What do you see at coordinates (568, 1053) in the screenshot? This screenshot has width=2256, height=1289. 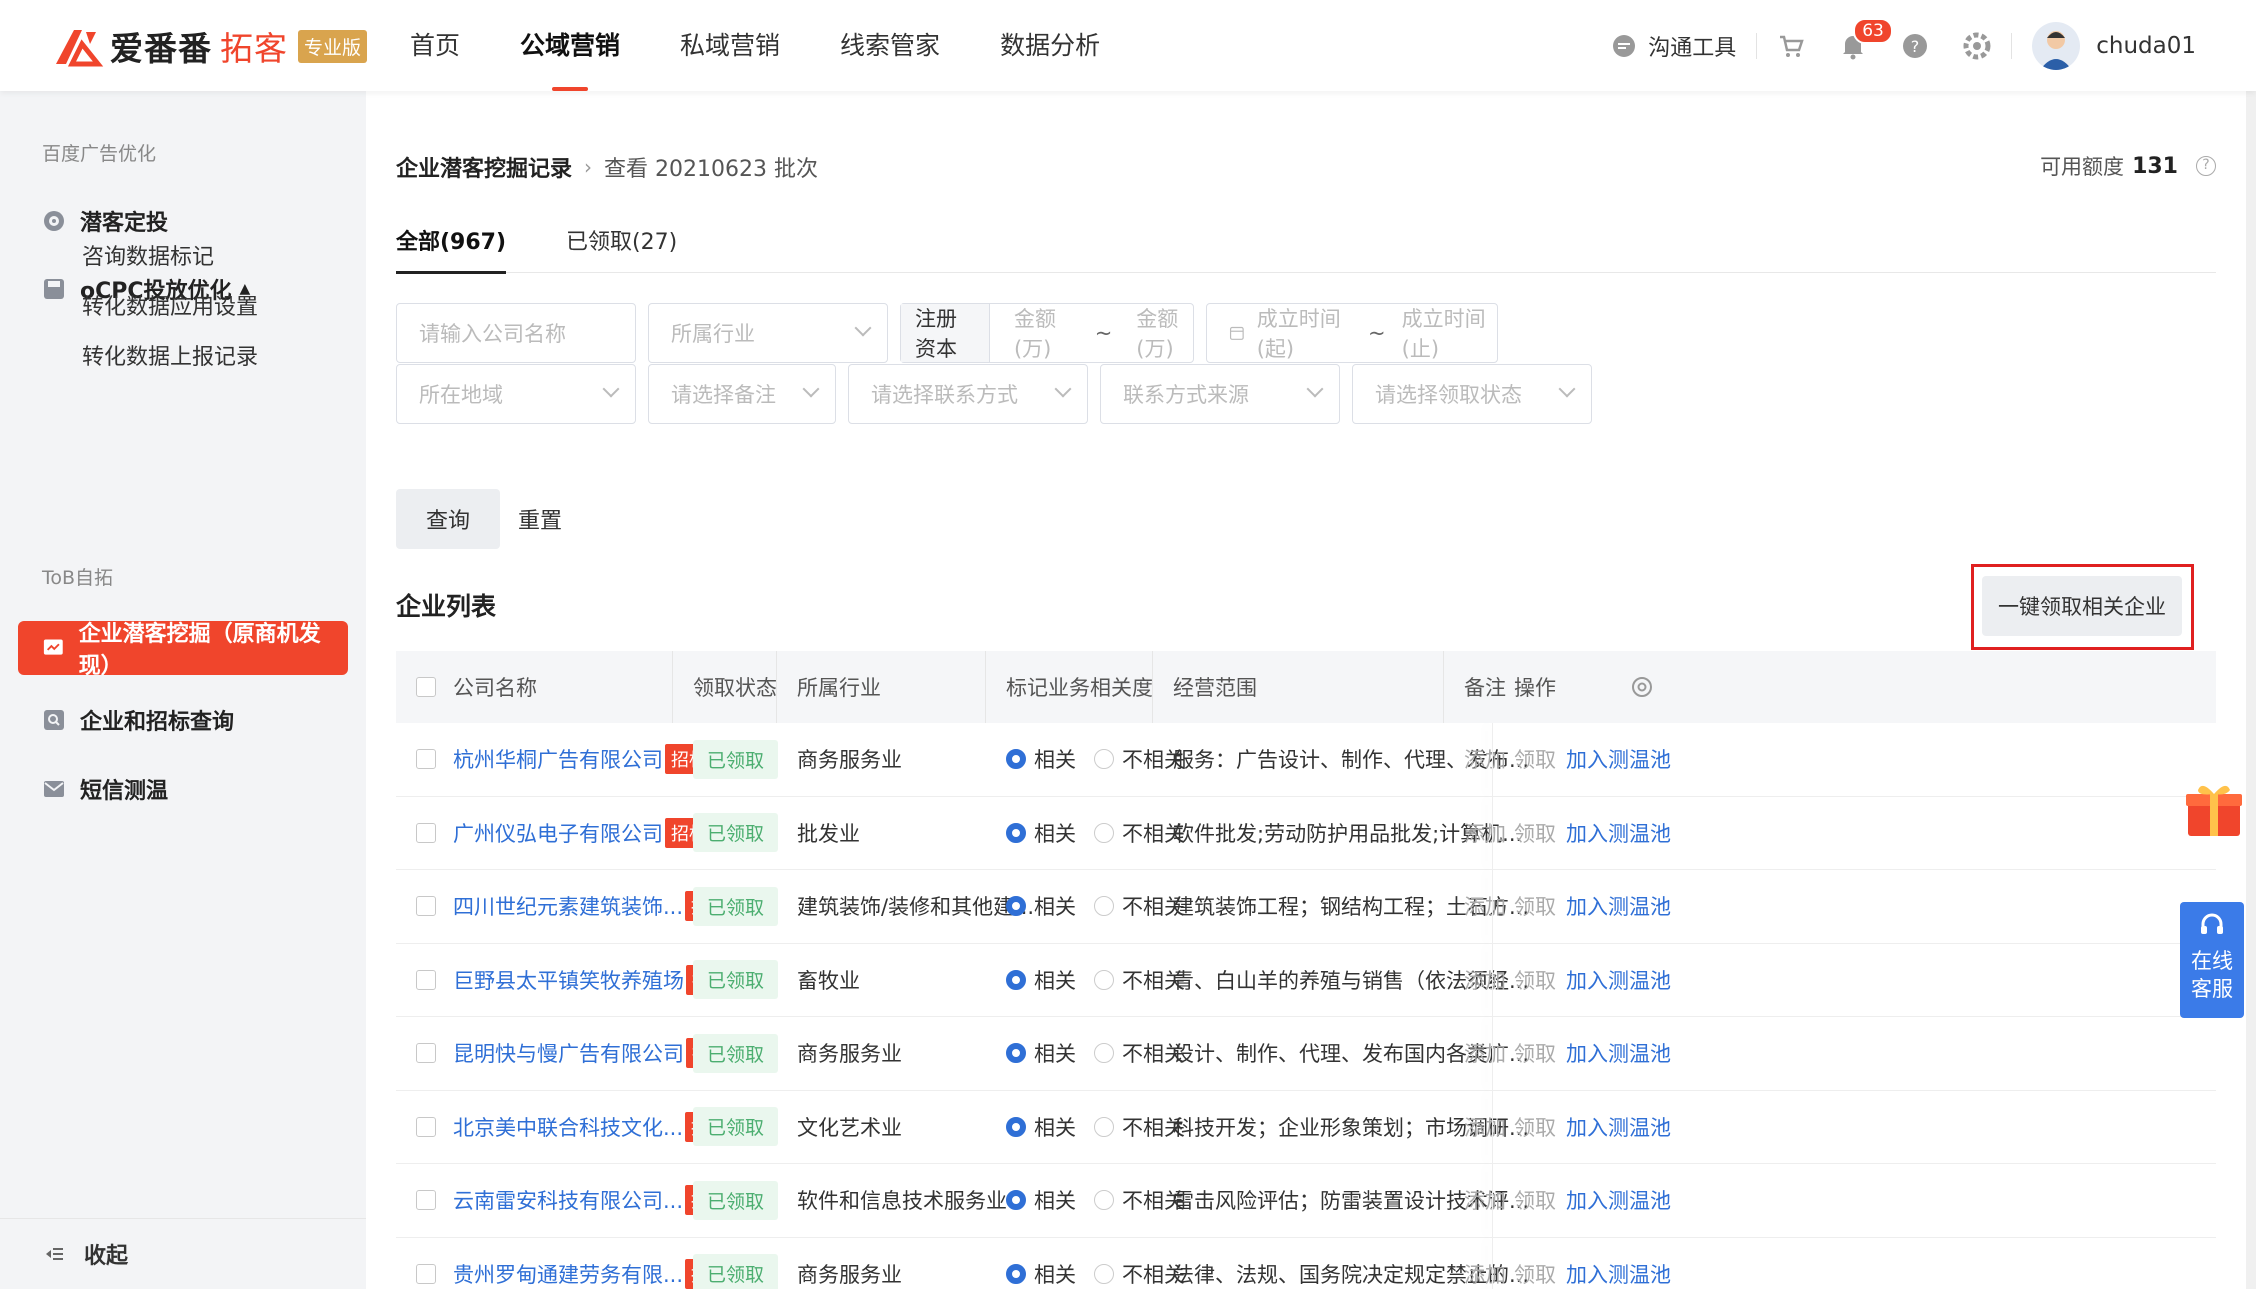 I see `company-name-link: 昆明快与慢广告有限公司` at bounding box center [568, 1053].